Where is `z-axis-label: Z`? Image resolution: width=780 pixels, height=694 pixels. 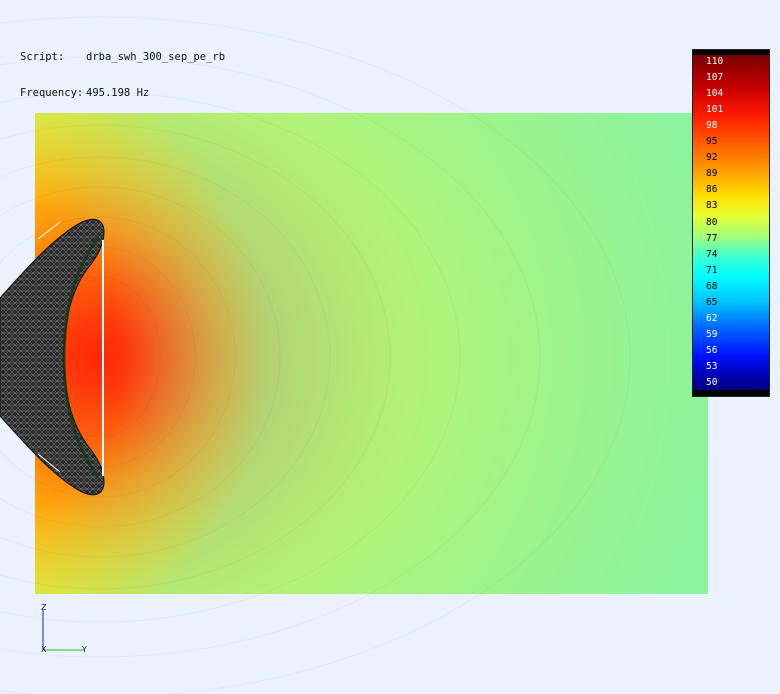
z-axis-label: Z is located at coordinates (44, 607).